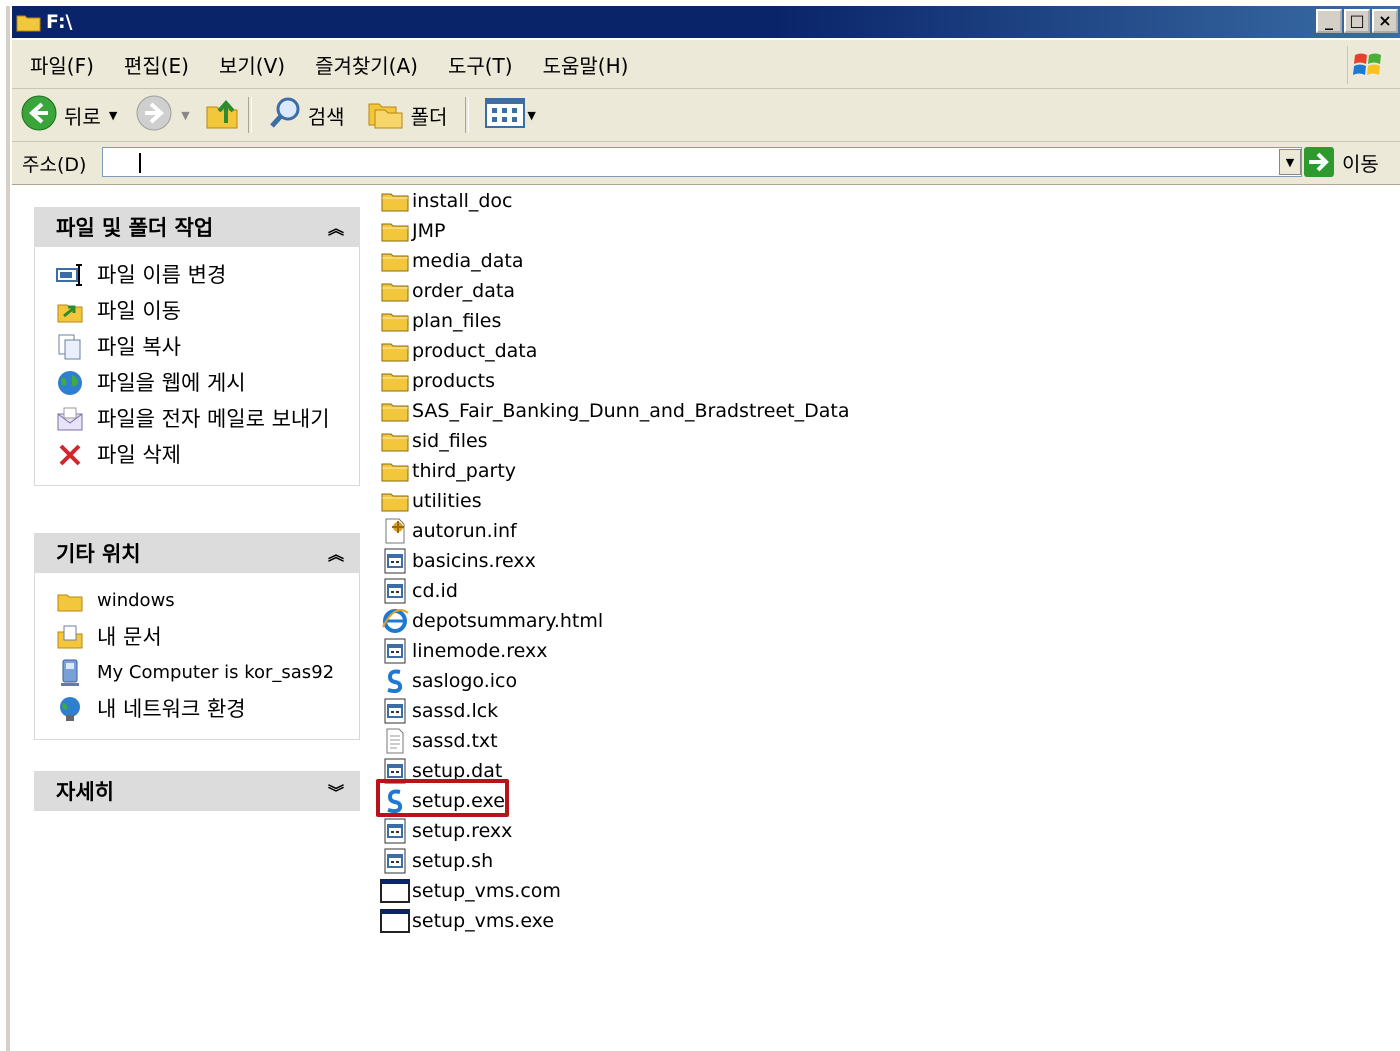 The height and width of the screenshot is (1051, 1400). What do you see at coordinates (156, 64) in the screenshot?
I see `menu-edit: 편집(E)` at bounding box center [156, 64].